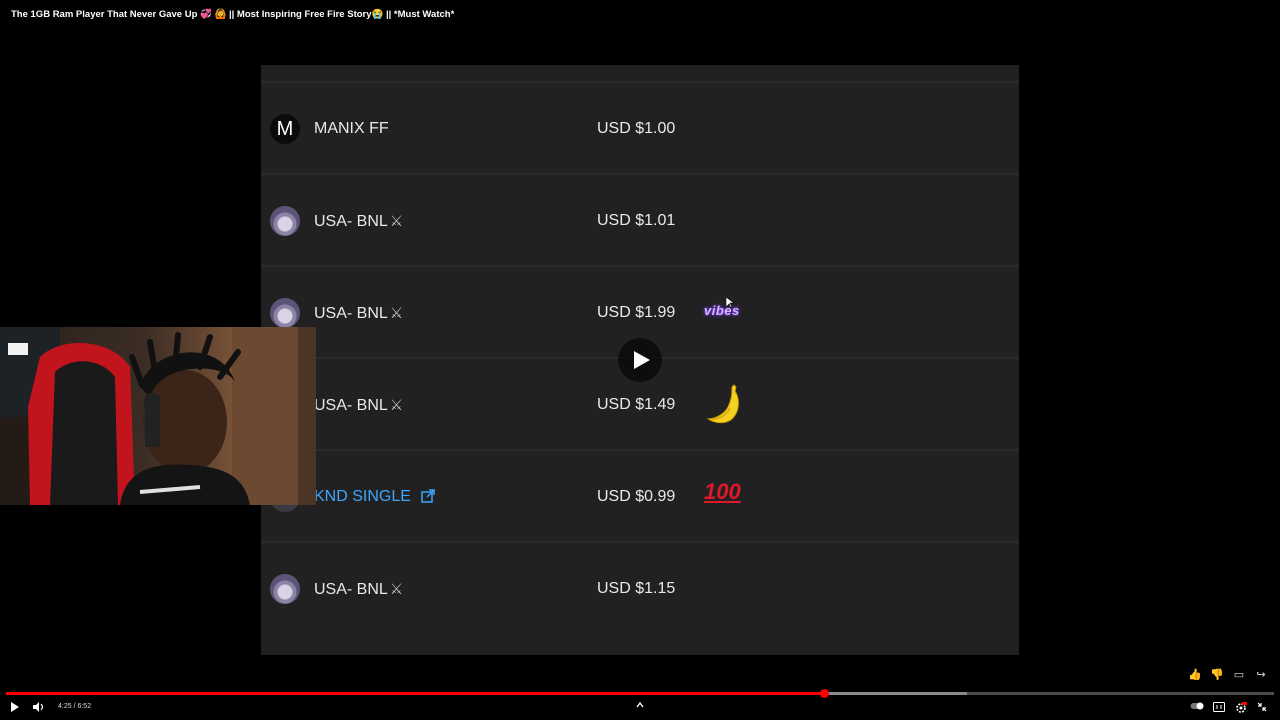 The image size is (1280, 720). What do you see at coordinates (1195, 675) in the screenshot?
I see `like-icon: 👍` at bounding box center [1195, 675].